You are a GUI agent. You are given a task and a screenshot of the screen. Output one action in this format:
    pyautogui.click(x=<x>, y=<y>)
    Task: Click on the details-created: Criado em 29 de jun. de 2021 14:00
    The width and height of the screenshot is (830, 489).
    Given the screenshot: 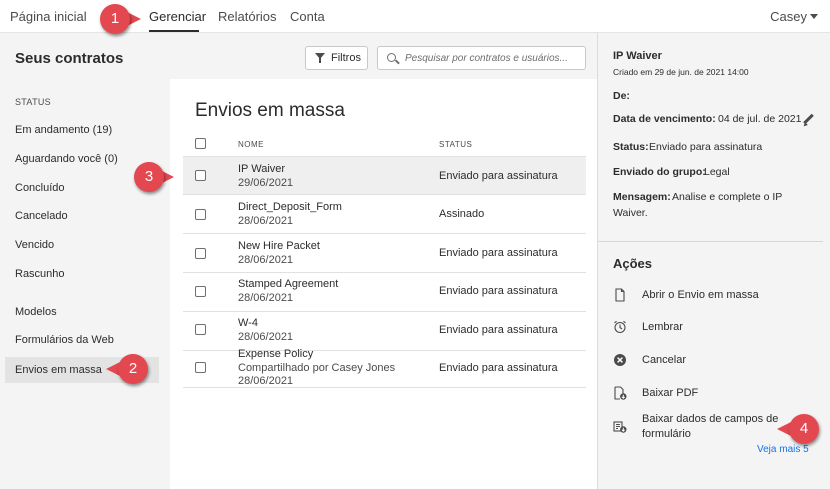 What is the action you would take?
    pyautogui.click(x=681, y=72)
    